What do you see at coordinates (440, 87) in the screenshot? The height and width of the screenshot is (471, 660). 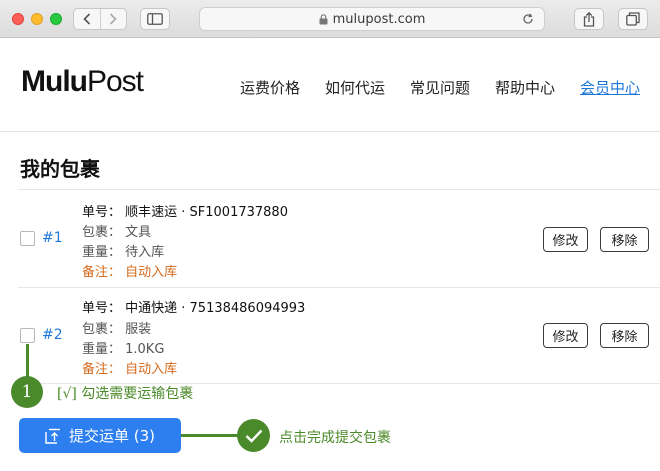 I see `nav-link-faq: 常见问题` at bounding box center [440, 87].